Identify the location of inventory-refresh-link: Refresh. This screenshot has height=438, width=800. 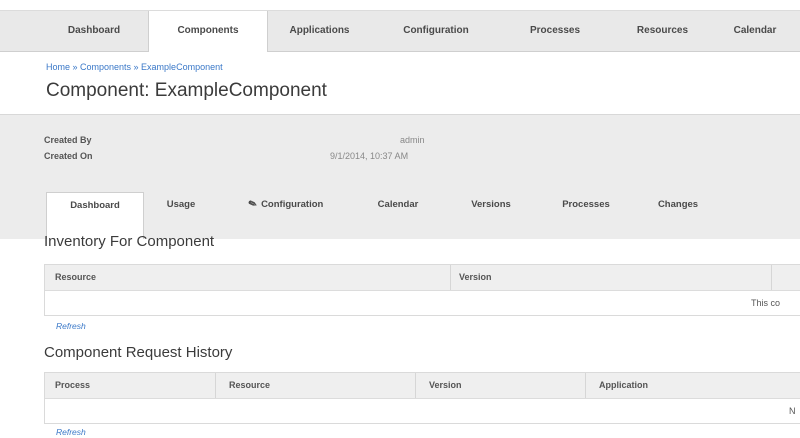
(71, 326).